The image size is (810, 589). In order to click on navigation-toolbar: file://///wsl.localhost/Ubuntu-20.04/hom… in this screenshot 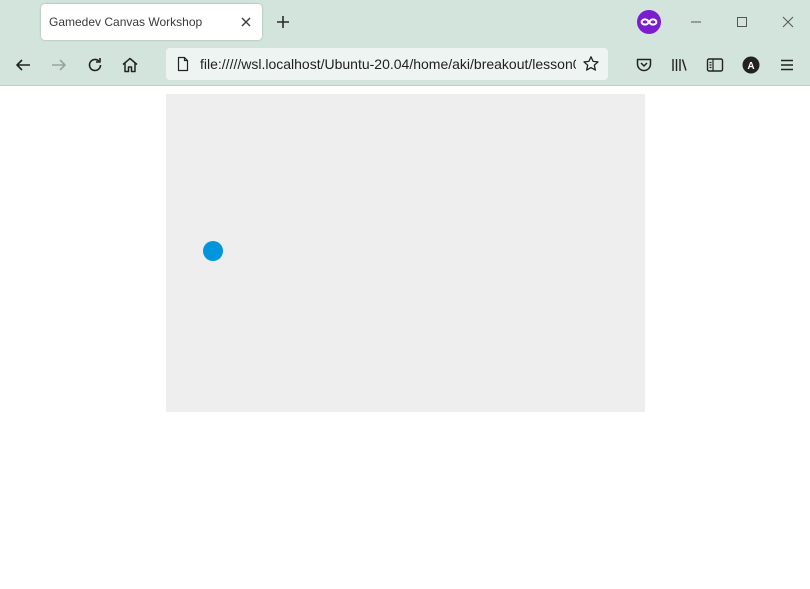, I will do `click(405, 65)`.